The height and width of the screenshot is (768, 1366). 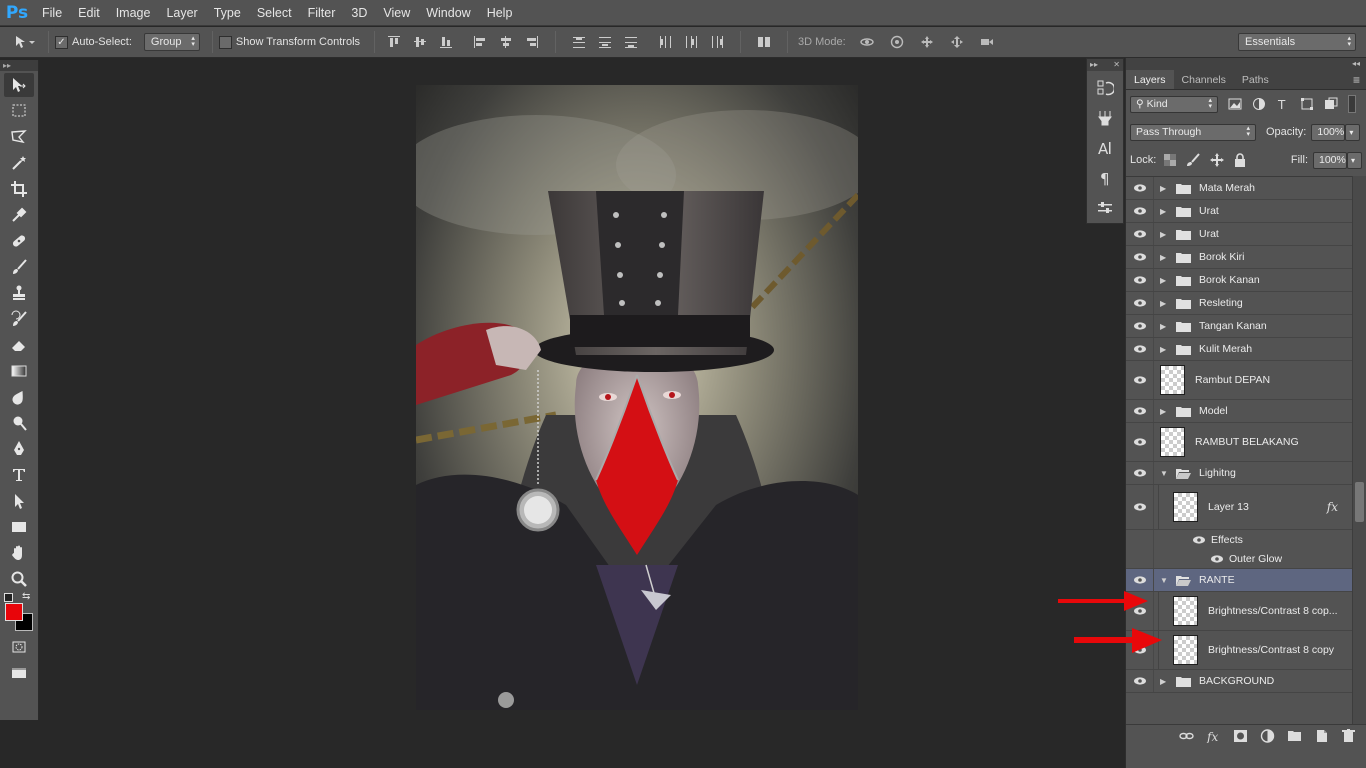 I want to click on magic-wand-tool, so click(x=19, y=163).